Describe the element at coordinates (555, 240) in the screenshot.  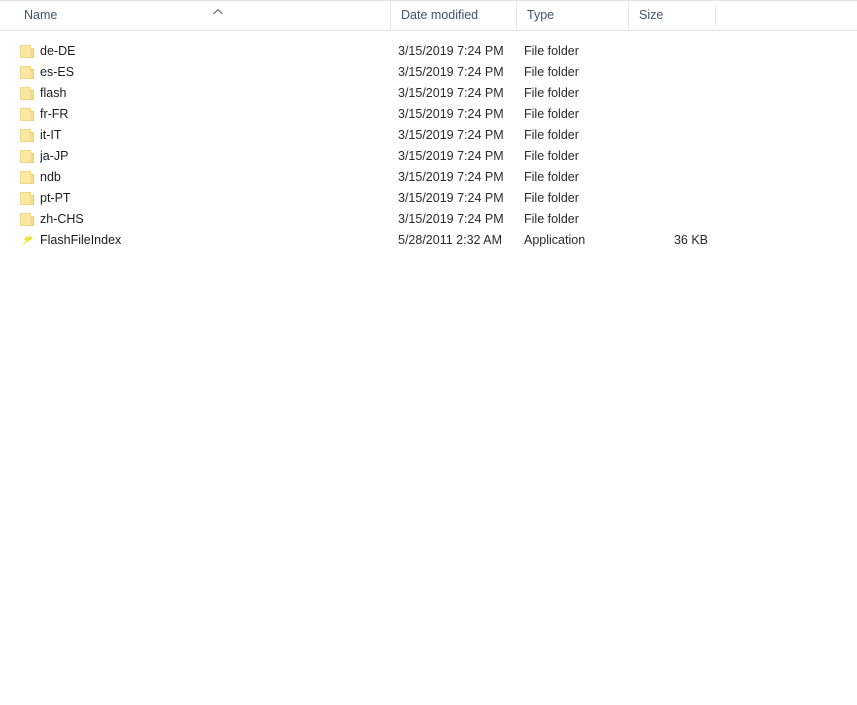
I see `file-type: Application` at that location.